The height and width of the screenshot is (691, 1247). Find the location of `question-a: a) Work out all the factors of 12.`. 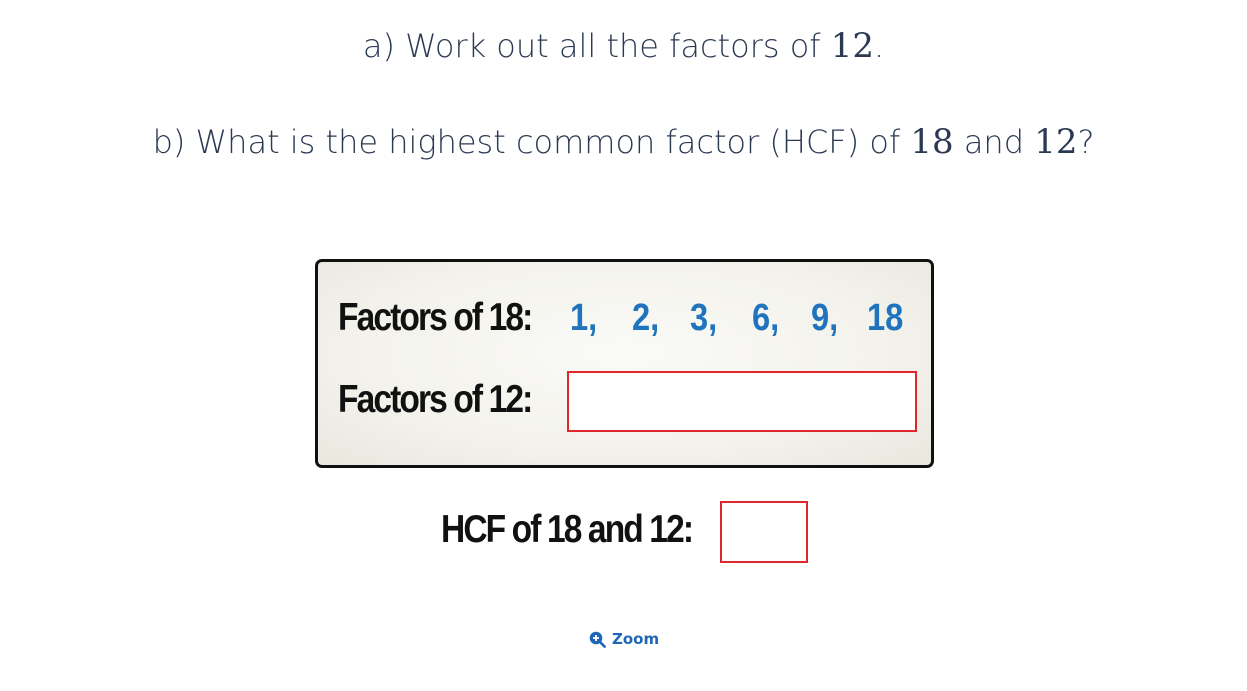

question-a: a) Work out all the factors of 12. is located at coordinates (623, 46).